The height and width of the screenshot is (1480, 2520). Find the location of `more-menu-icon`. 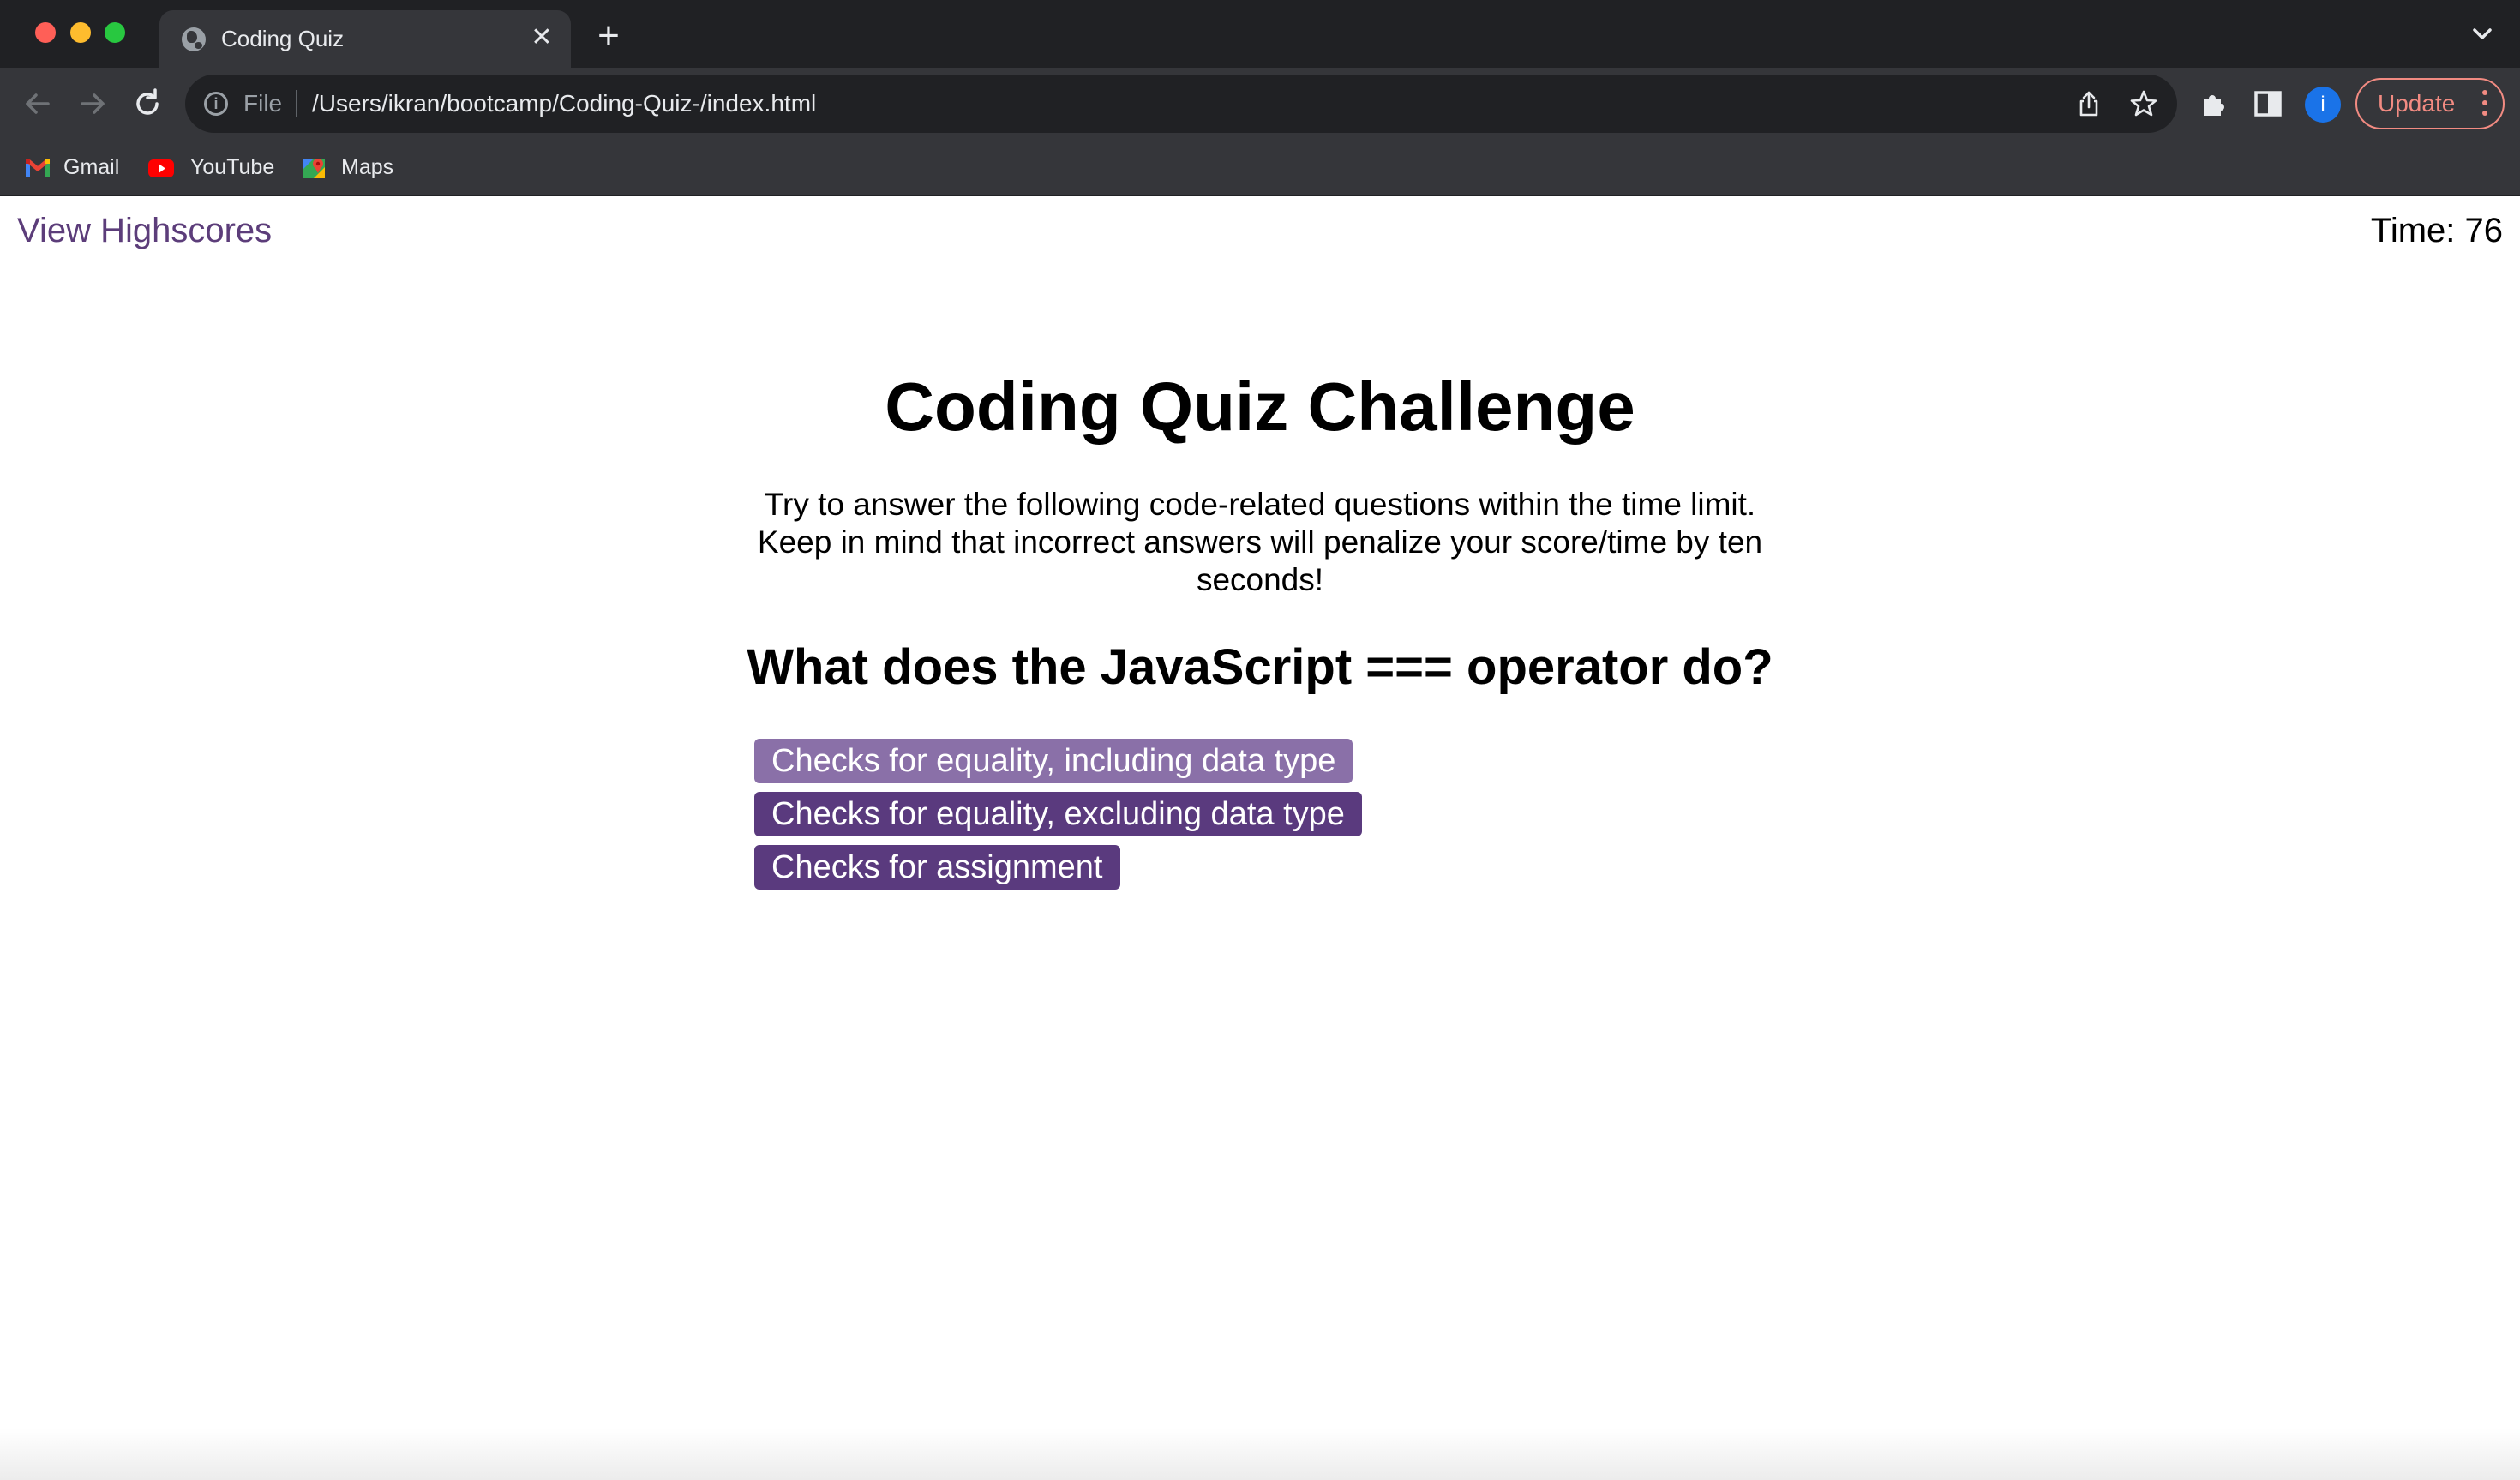

more-menu-icon is located at coordinates (2484, 103).